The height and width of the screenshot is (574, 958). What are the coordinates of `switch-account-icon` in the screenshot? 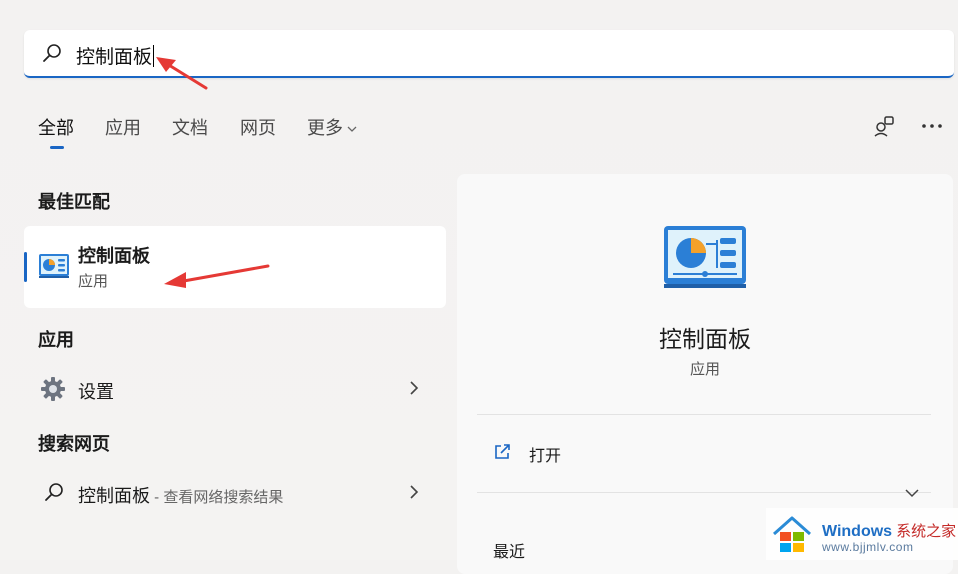 It's located at (884, 126).